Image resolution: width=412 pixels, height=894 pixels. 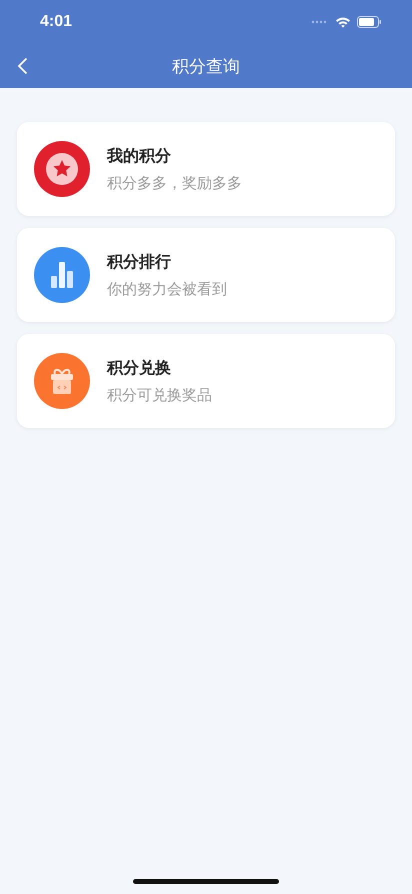 I want to click on status-time: 4:01, so click(x=56, y=22).